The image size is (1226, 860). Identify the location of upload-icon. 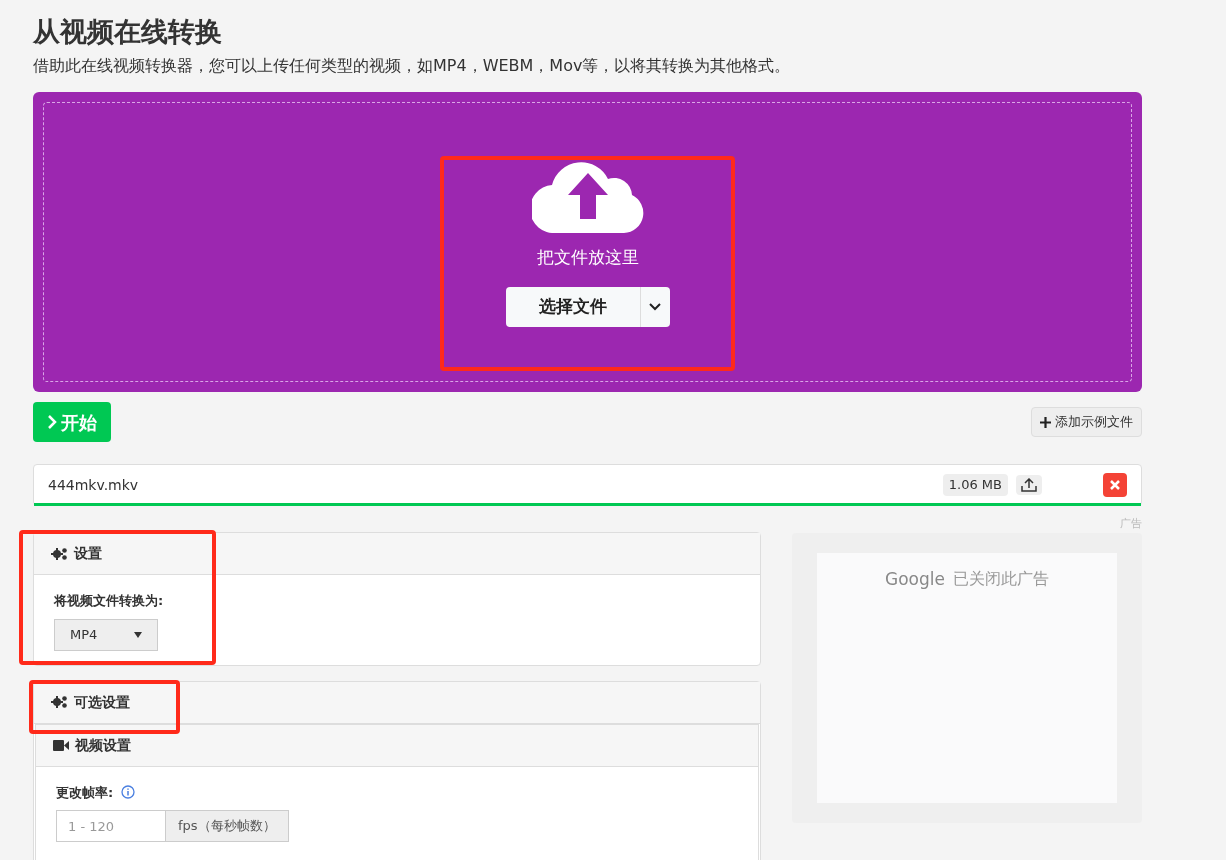
(1029, 485).